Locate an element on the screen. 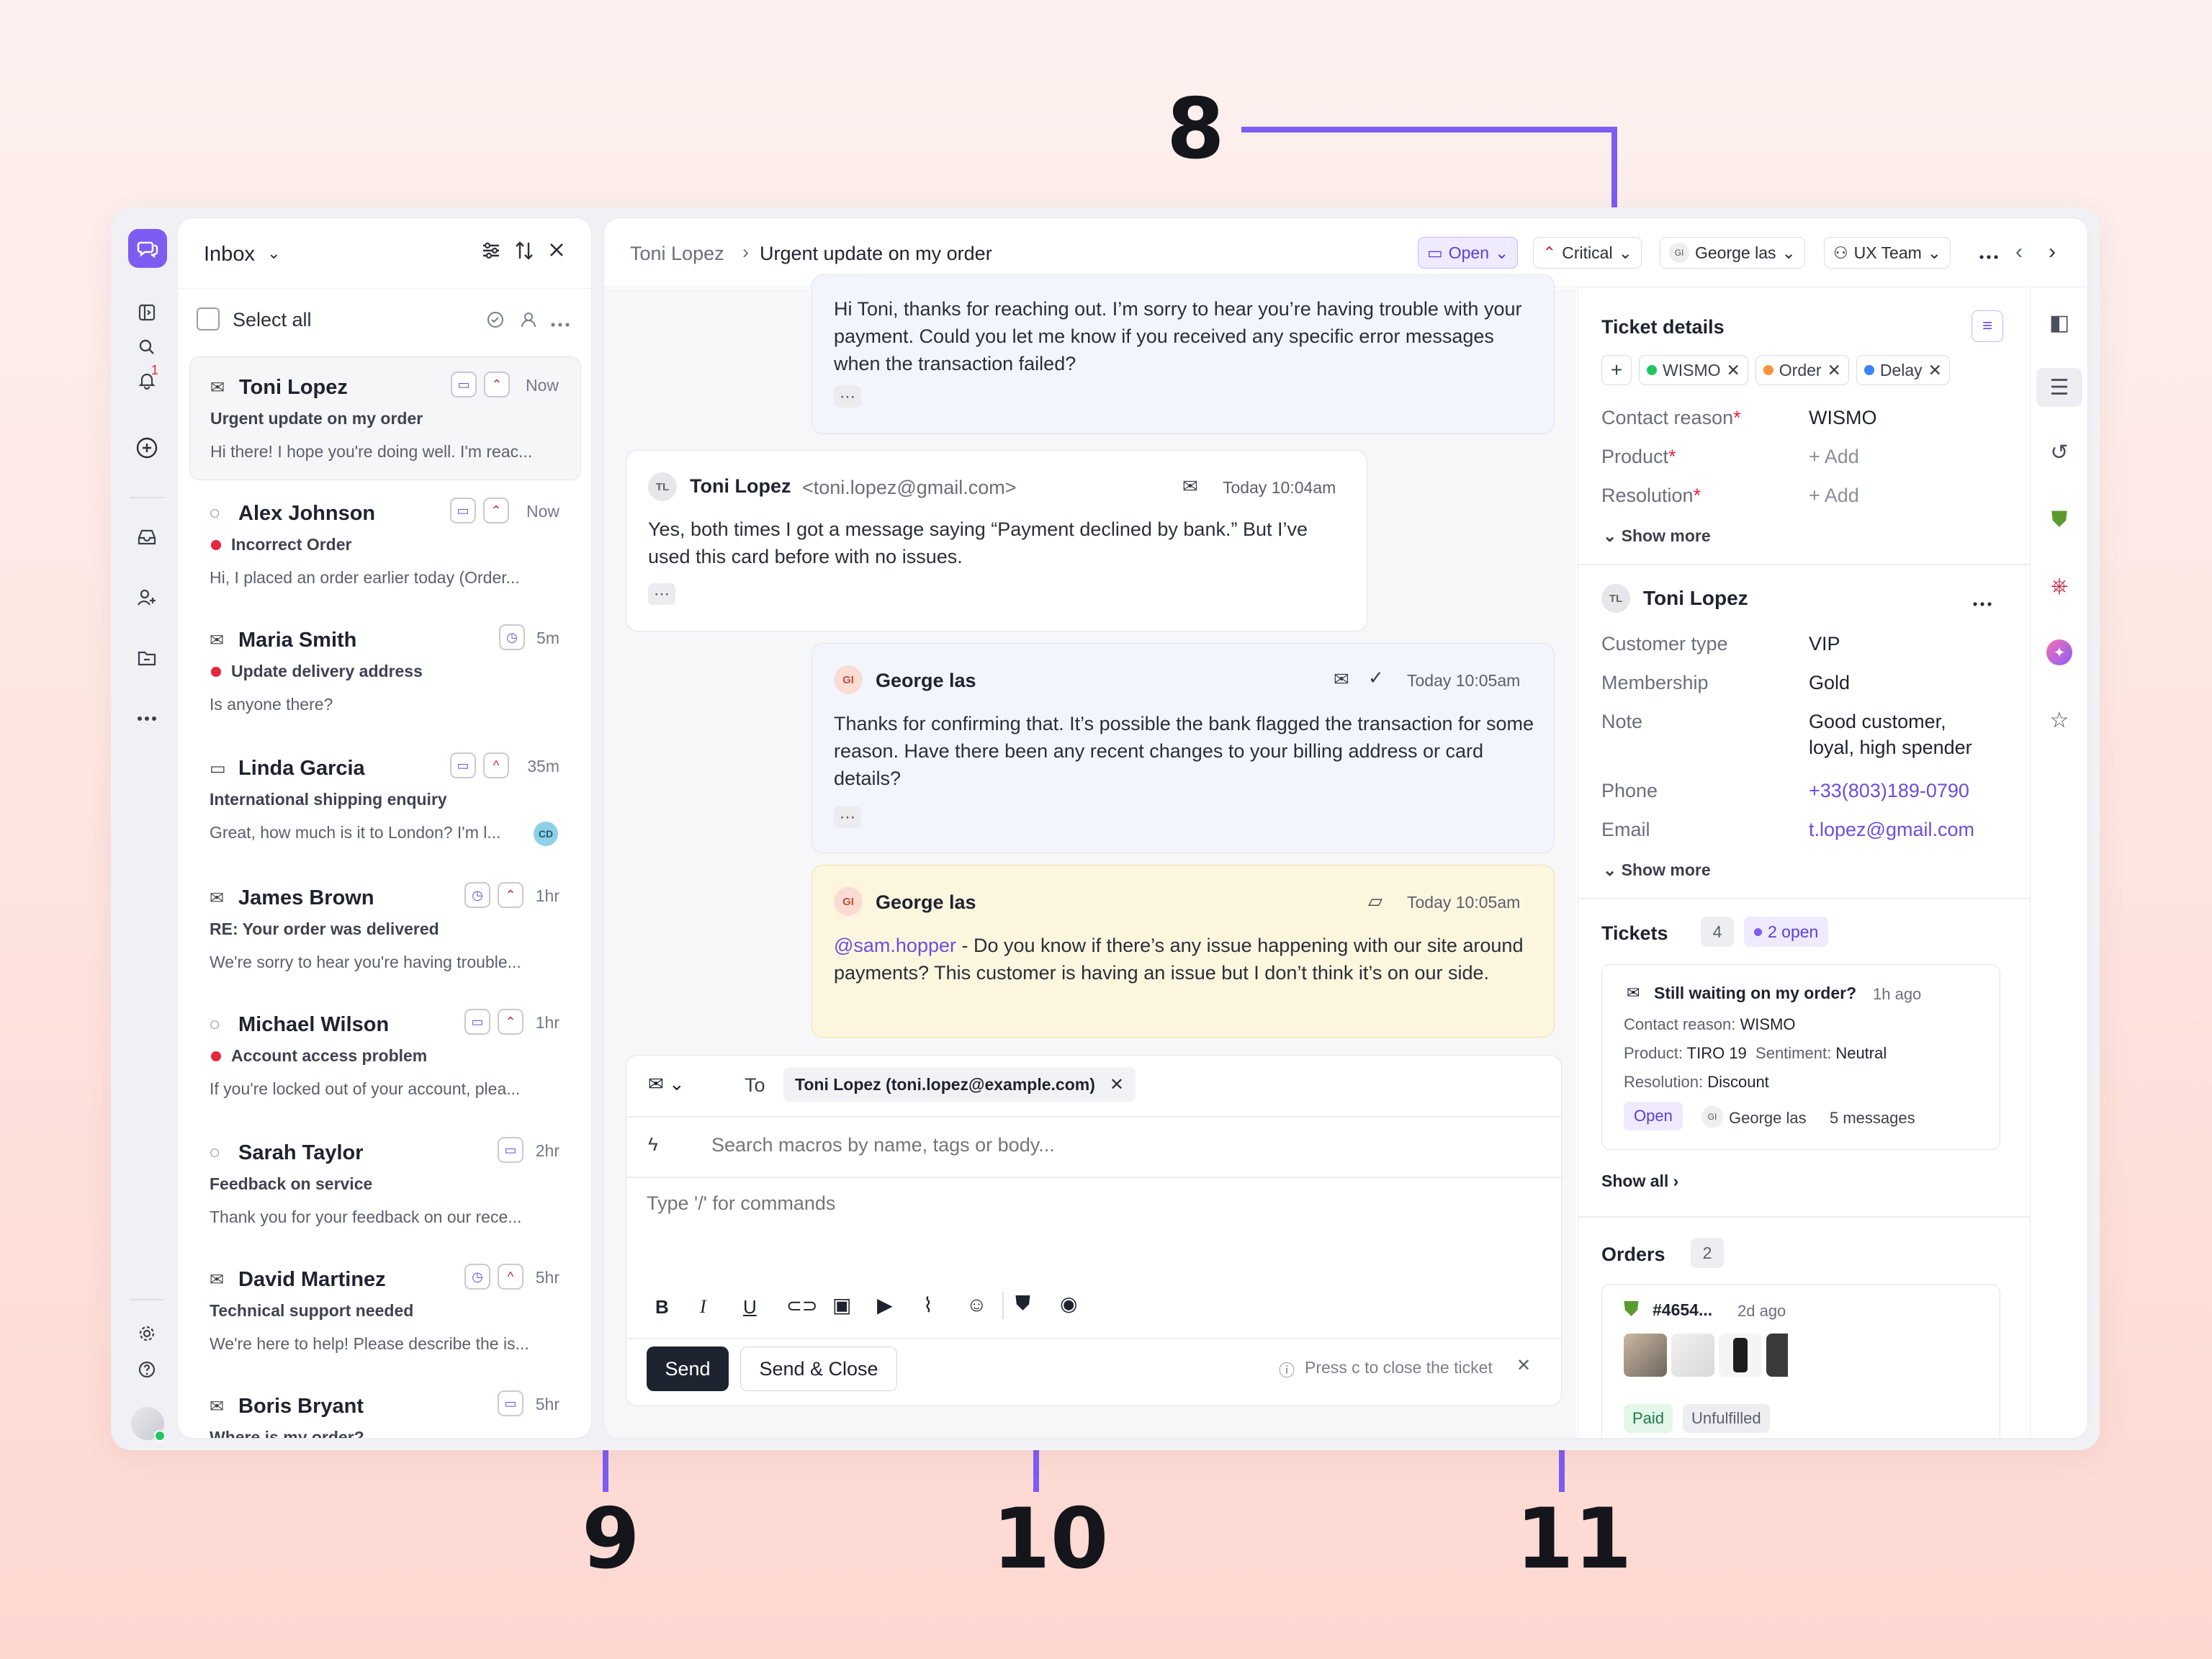 This screenshot has width=2212, height=1659. customer-more-icon is located at coordinates (1982, 603).